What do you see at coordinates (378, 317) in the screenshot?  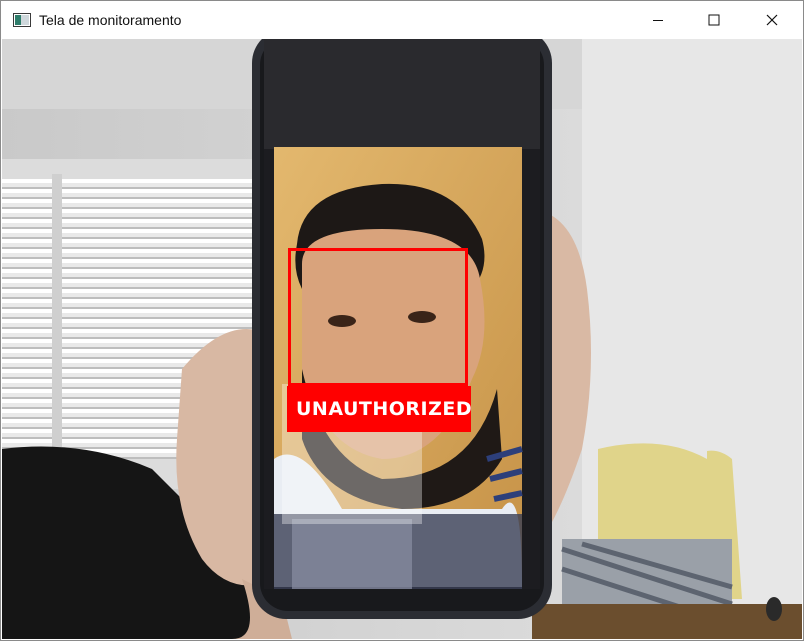 I see `face-detection-box` at bounding box center [378, 317].